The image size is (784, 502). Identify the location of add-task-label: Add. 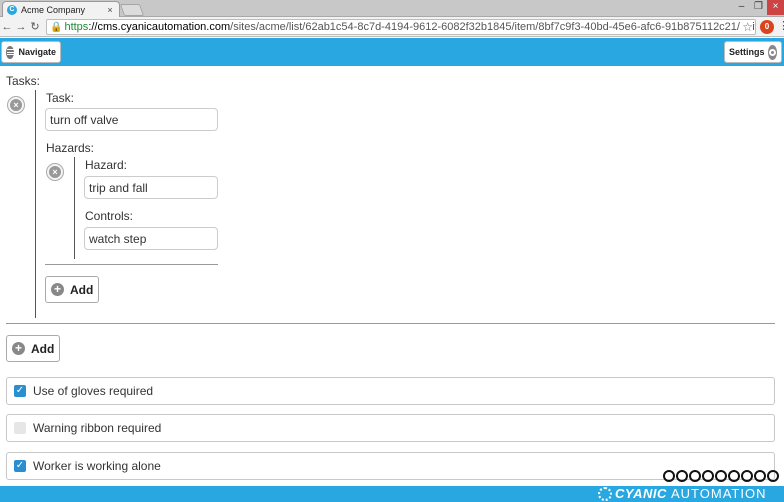
(43, 348).